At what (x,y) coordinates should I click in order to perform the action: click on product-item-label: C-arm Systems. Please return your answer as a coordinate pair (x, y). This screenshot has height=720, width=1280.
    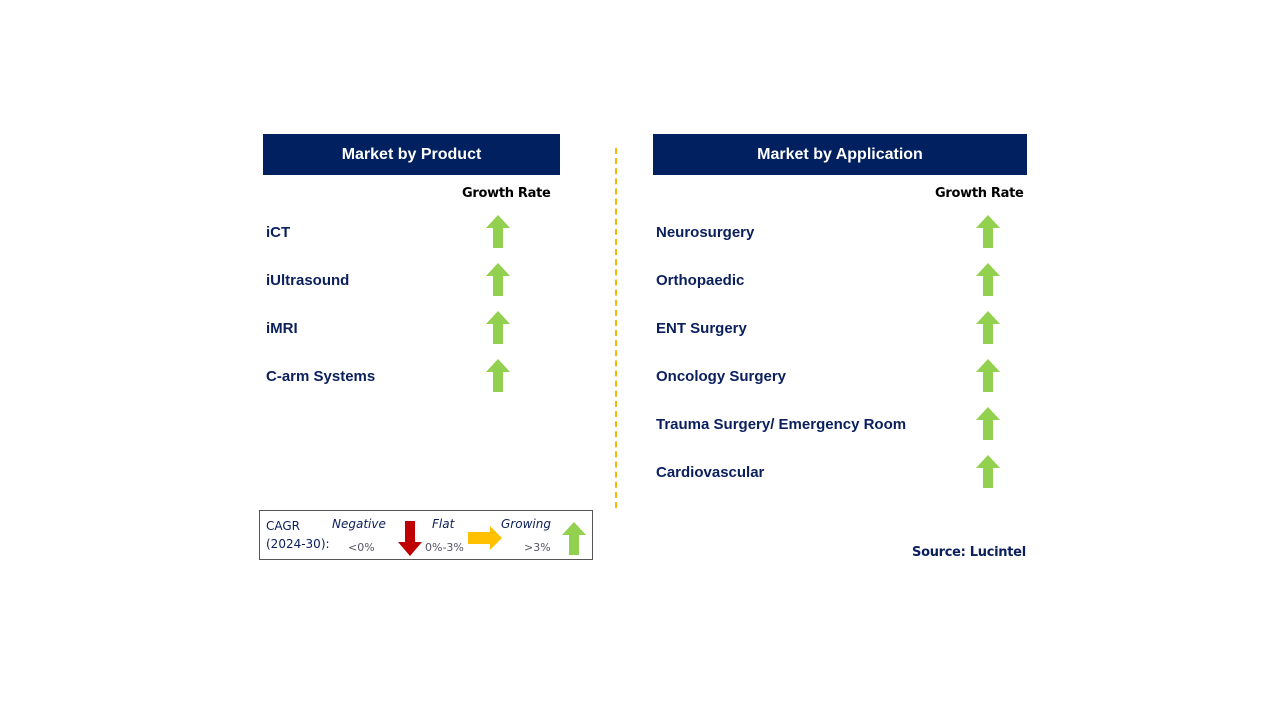
    Looking at the image, I should click on (321, 376).